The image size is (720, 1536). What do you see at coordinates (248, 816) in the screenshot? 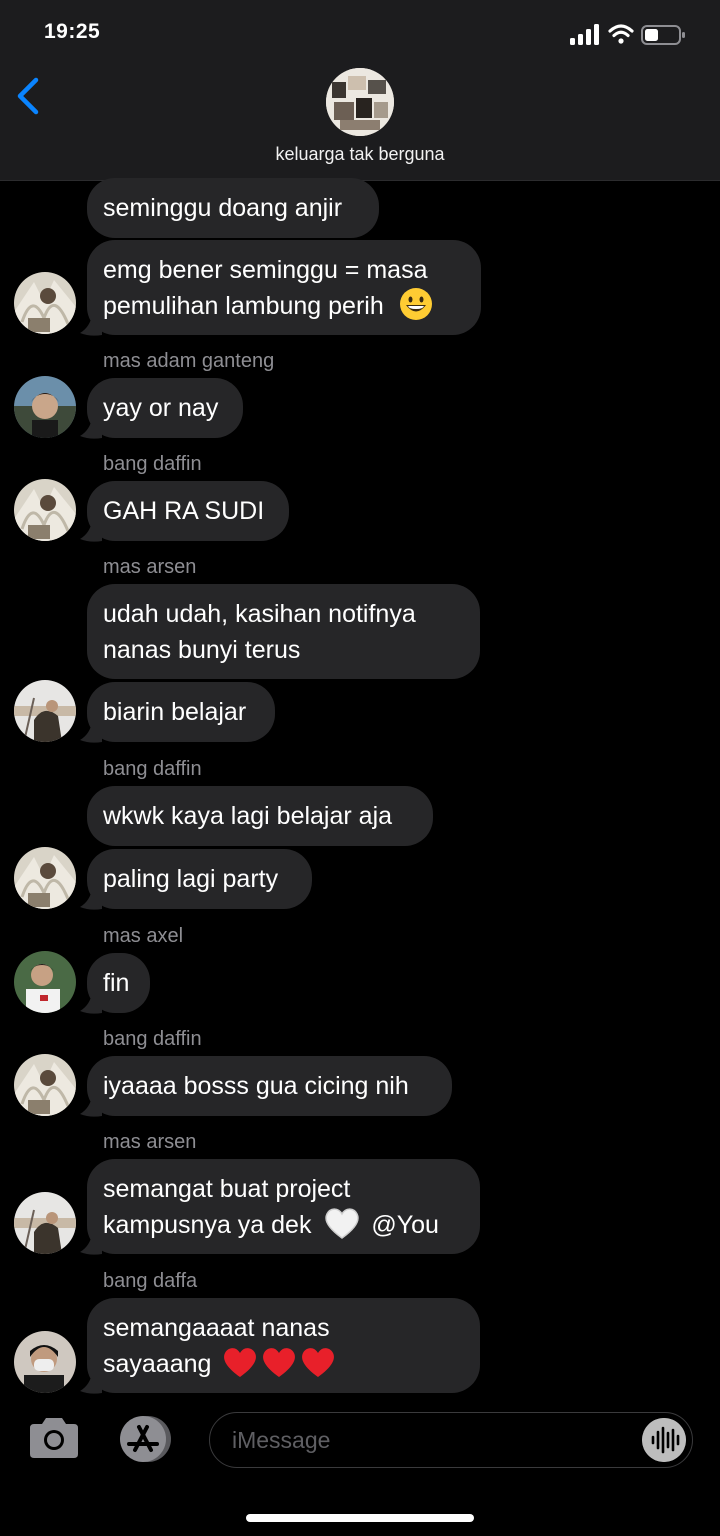
I see `message-text: wkwk kaya lagi belajar aja` at bounding box center [248, 816].